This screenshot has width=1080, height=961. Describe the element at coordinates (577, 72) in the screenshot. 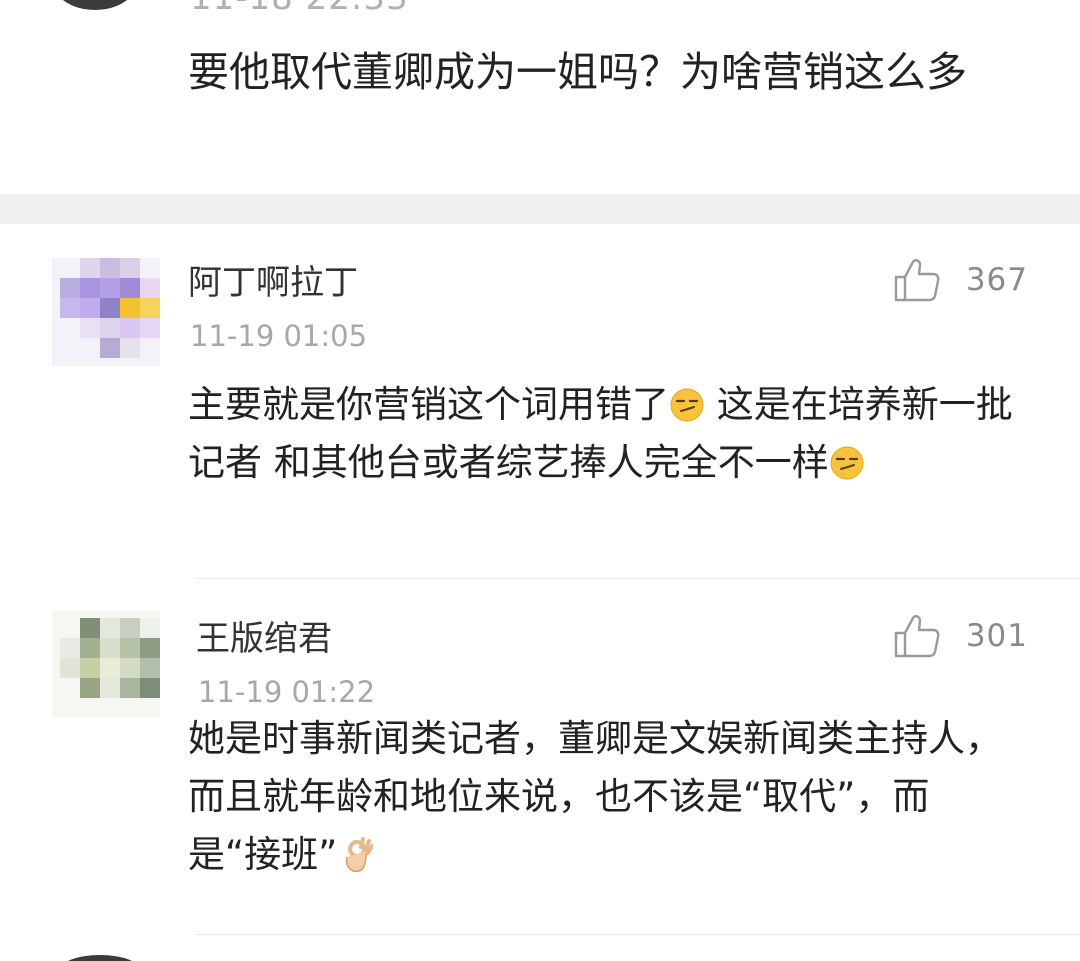

I see `comment-text: 要他取代董卿成为一姐吗？为啥营销这么多` at that location.